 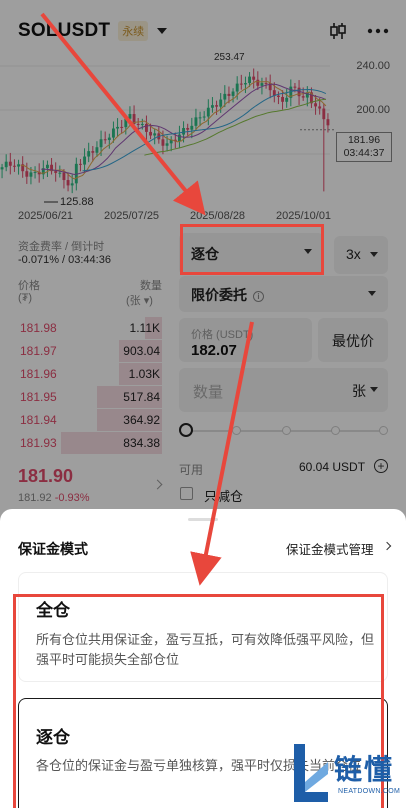 I want to click on brand-logo-icon, so click(x=311, y=773).